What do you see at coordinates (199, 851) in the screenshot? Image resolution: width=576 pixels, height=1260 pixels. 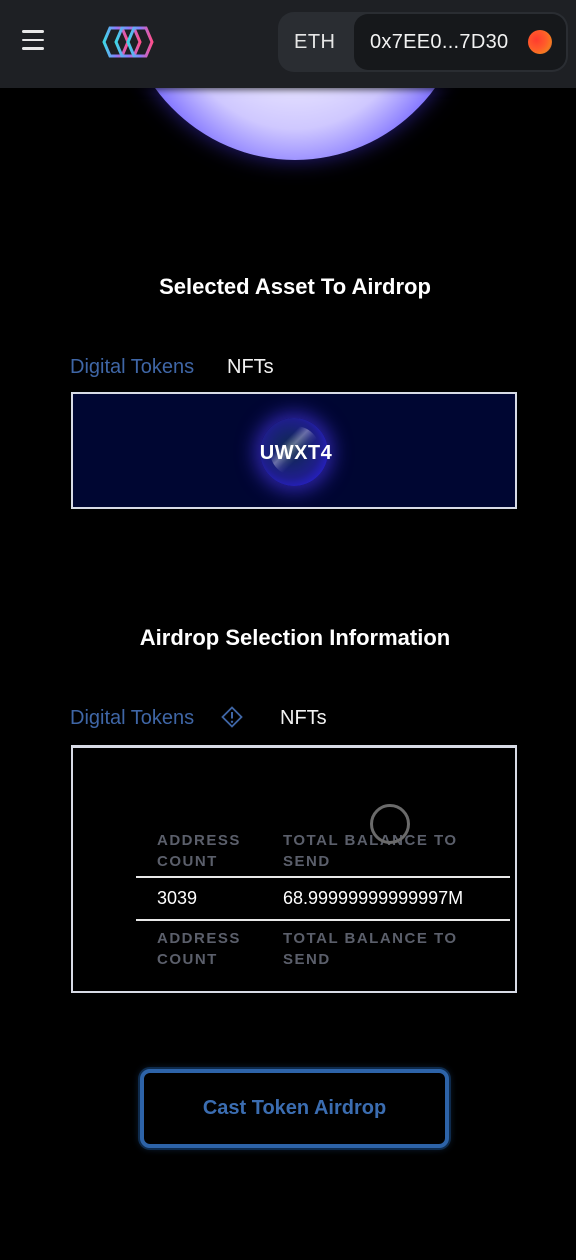 I see `table-header-address-count: ADDRESS COUNT` at bounding box center [199, 851].